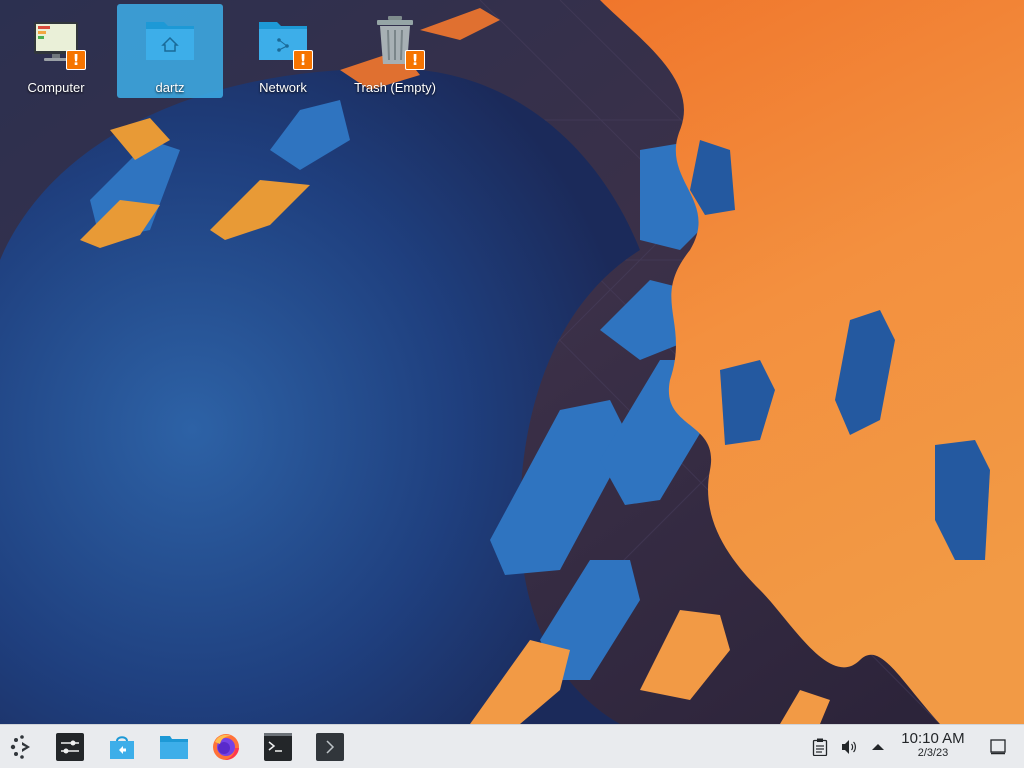 The height and width of the screenshot is (768, 1024). Describe the element at coordinates (56, 51) in the screenshot. I see `desktop-icon-computer: ! Computer` at that location.